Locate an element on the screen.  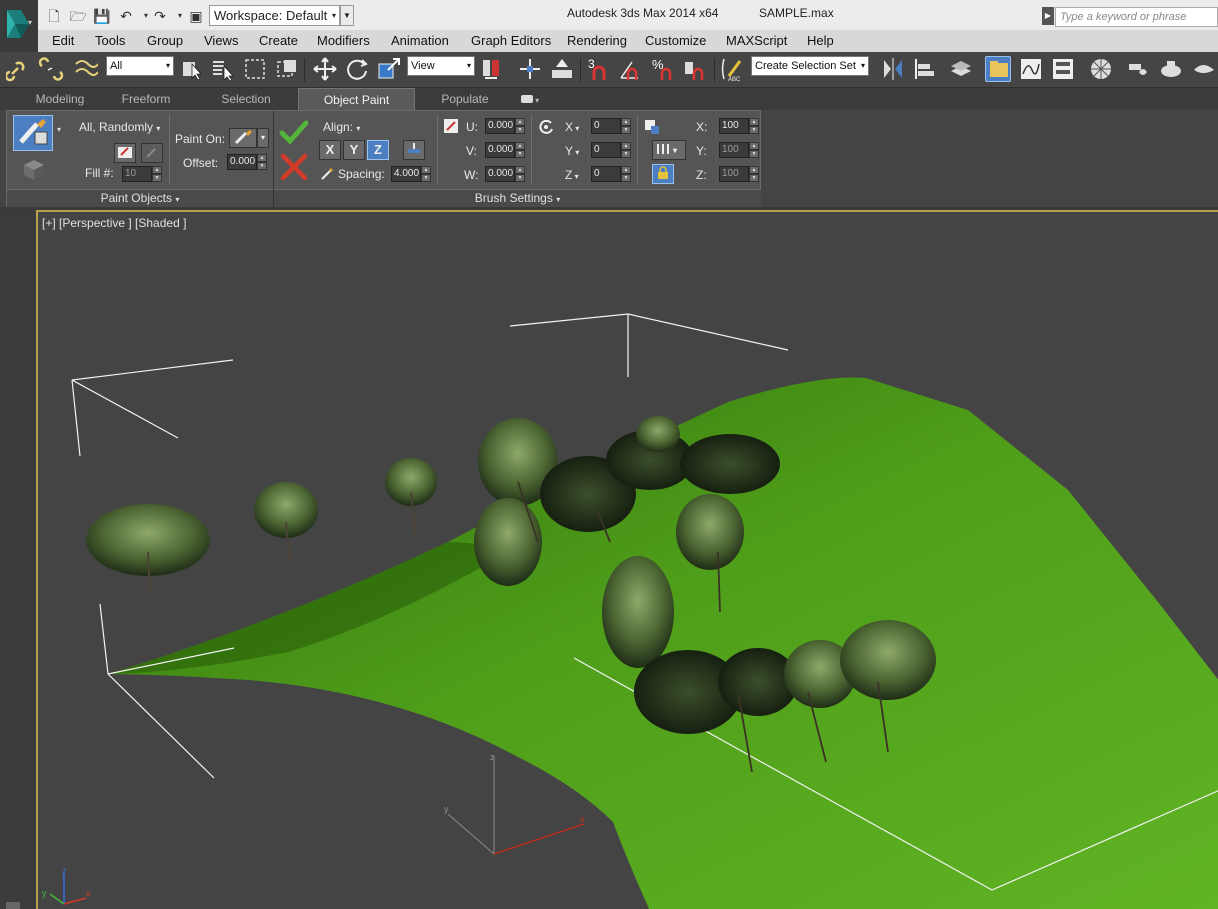
save-file-icon: 💾 is located at coordinates (102, 16).